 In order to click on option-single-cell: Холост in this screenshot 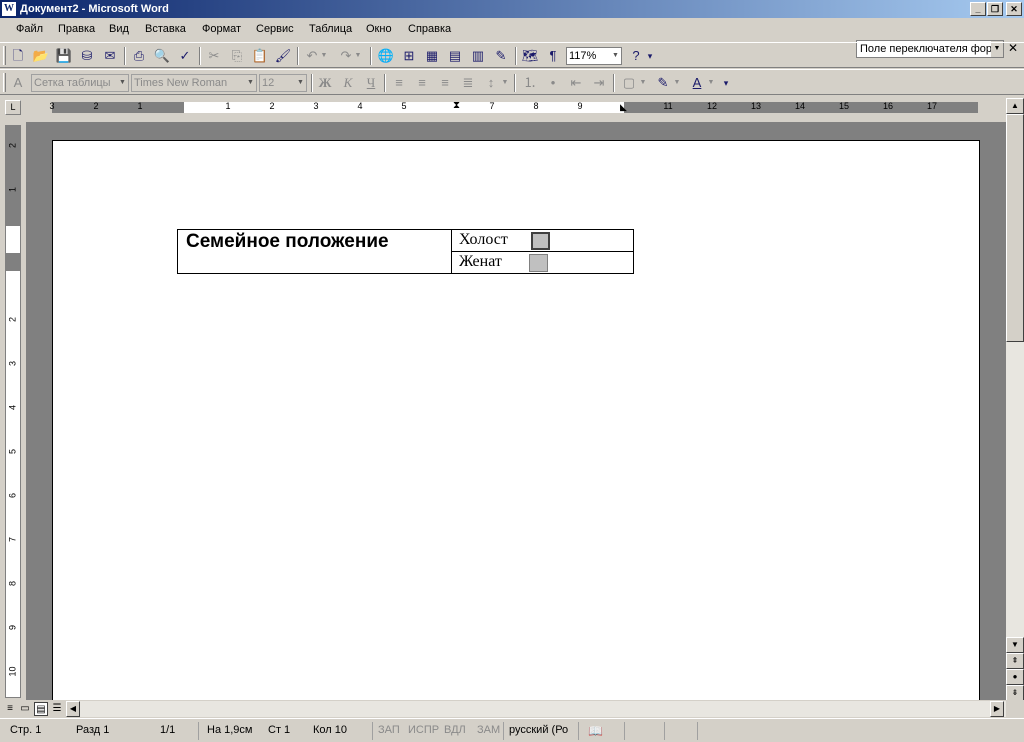, I will do `click(542, 240)`.